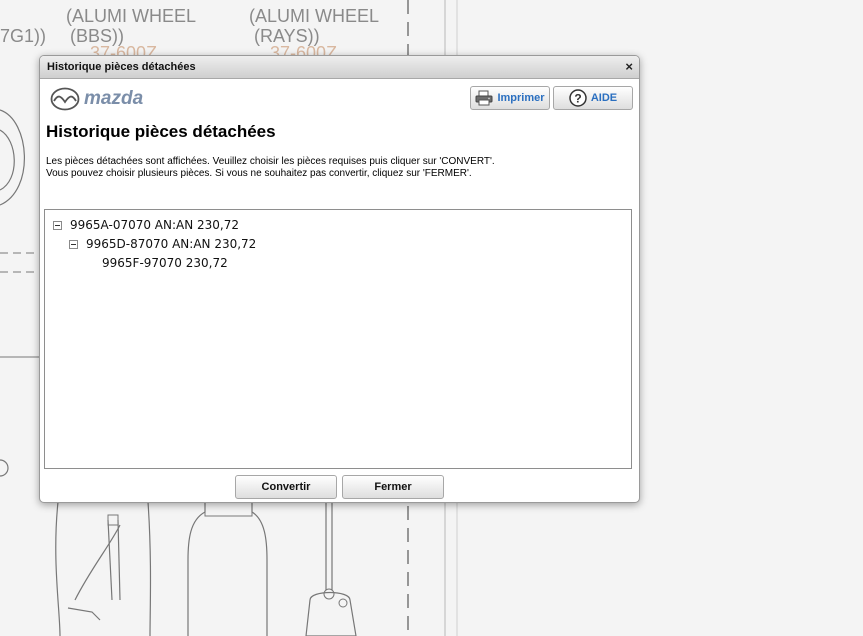  I want to click on bg-label-rays-line1: (ALUMI WHEEL, so click(314, 16).